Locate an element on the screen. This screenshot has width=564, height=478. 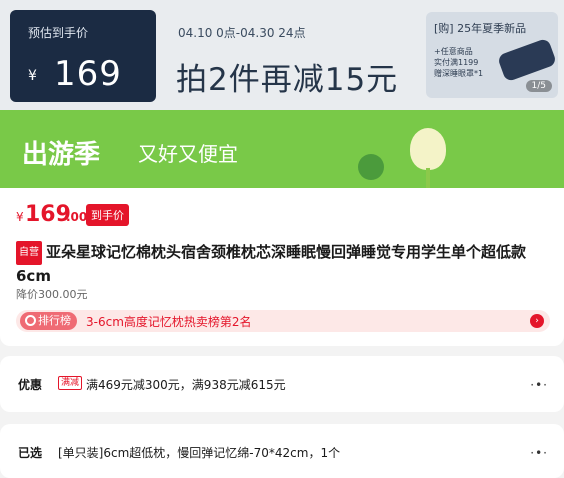
discount-tag: 满减 is located at coordinates (70, 383).